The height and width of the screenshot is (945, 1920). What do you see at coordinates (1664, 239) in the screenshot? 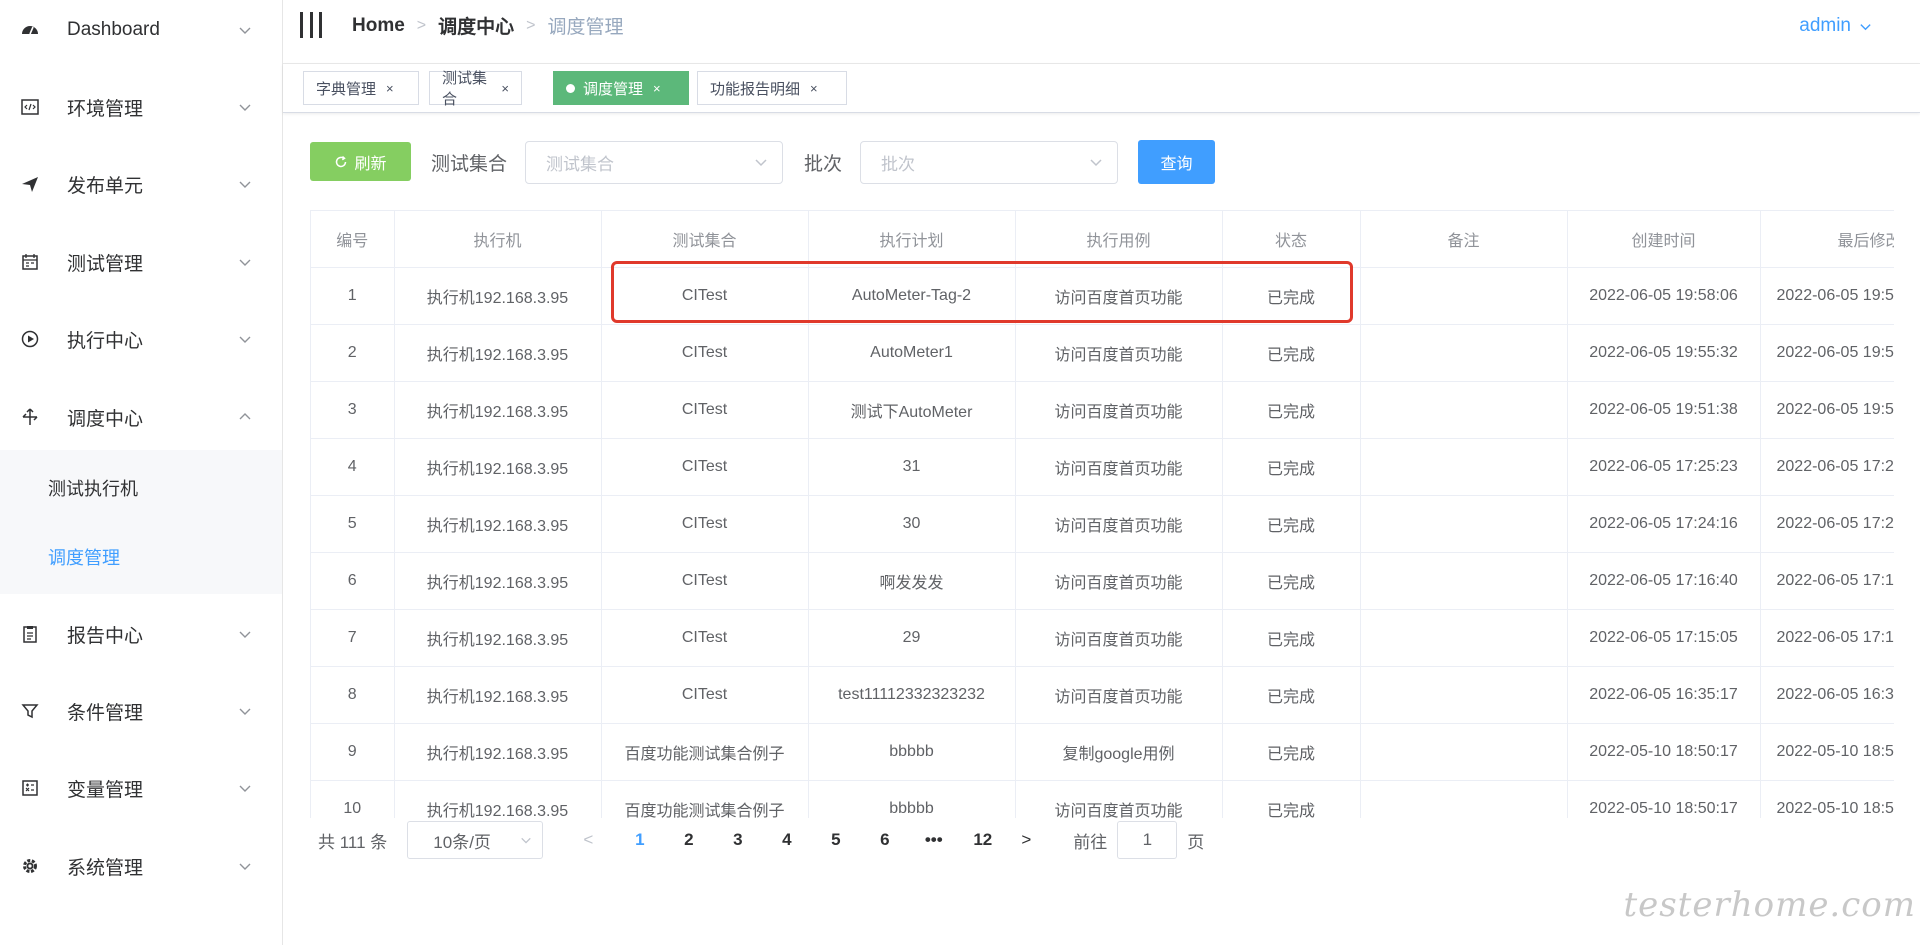
I see `column-header: 创建时间` at bounding box center [1664, 239].